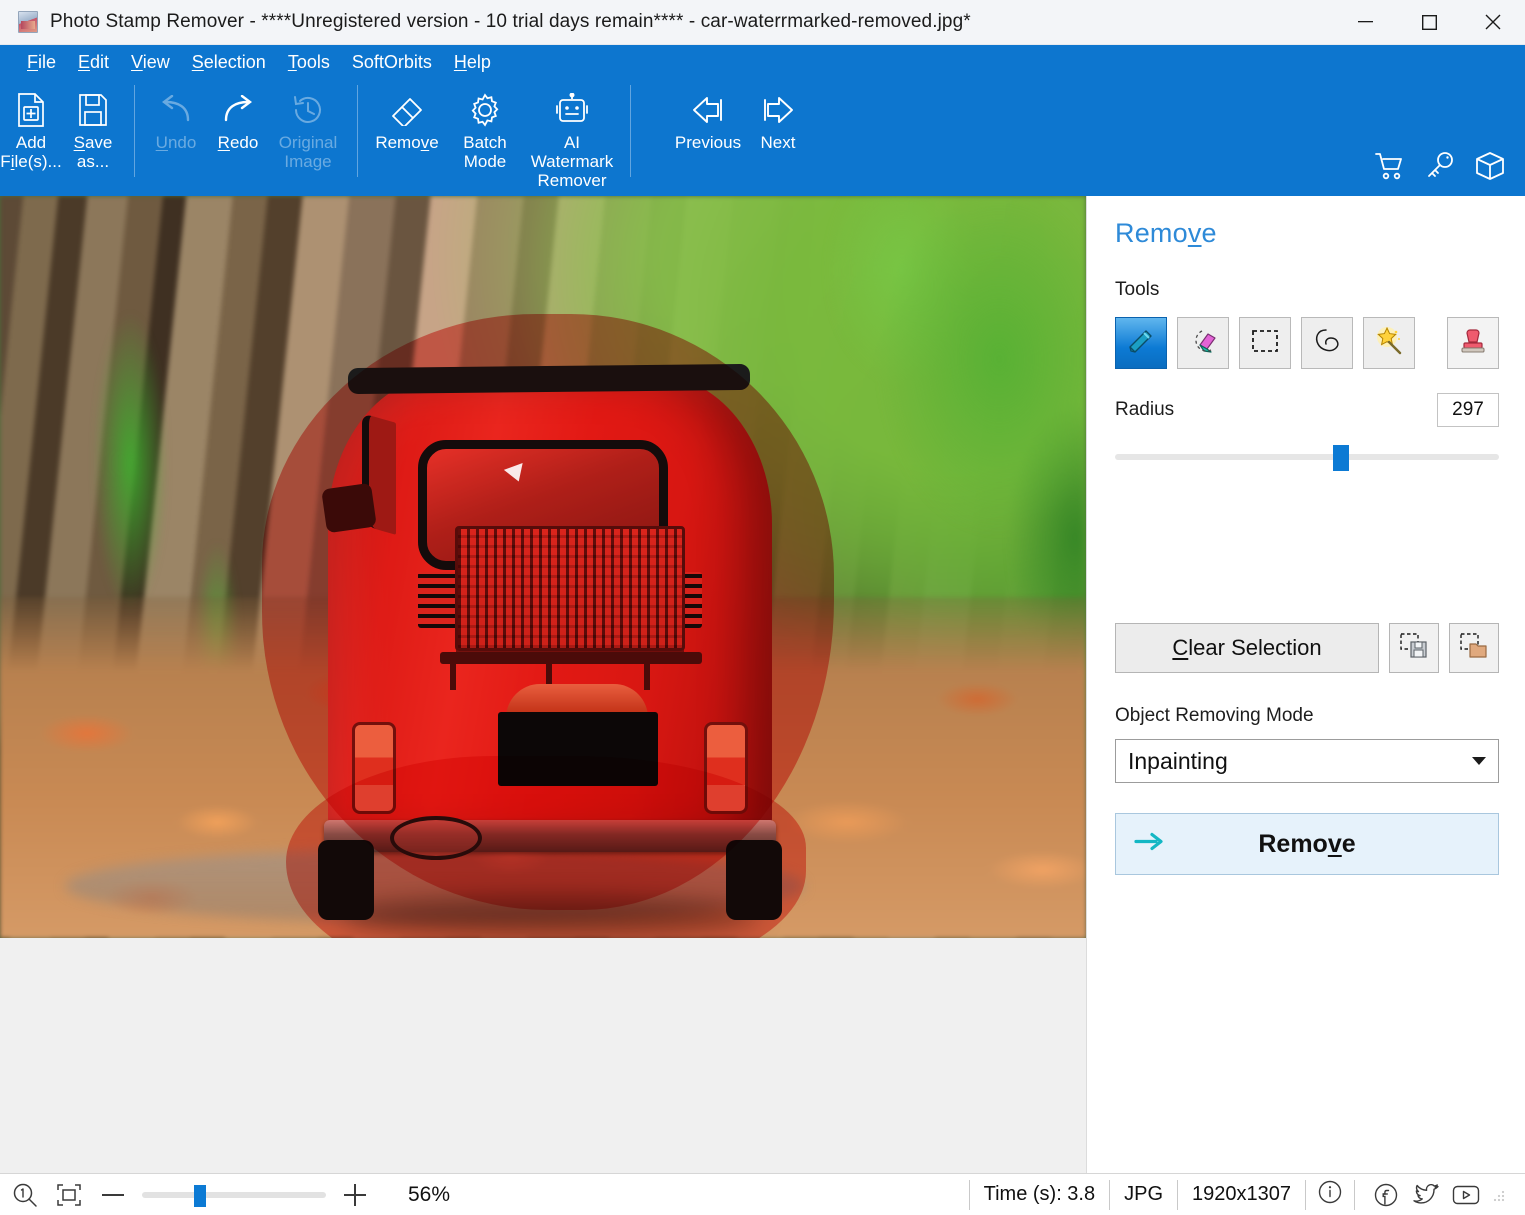 This screenshot has height=1215, width=1525. I want to click on batch-line1: Batch, so click(485, 142).